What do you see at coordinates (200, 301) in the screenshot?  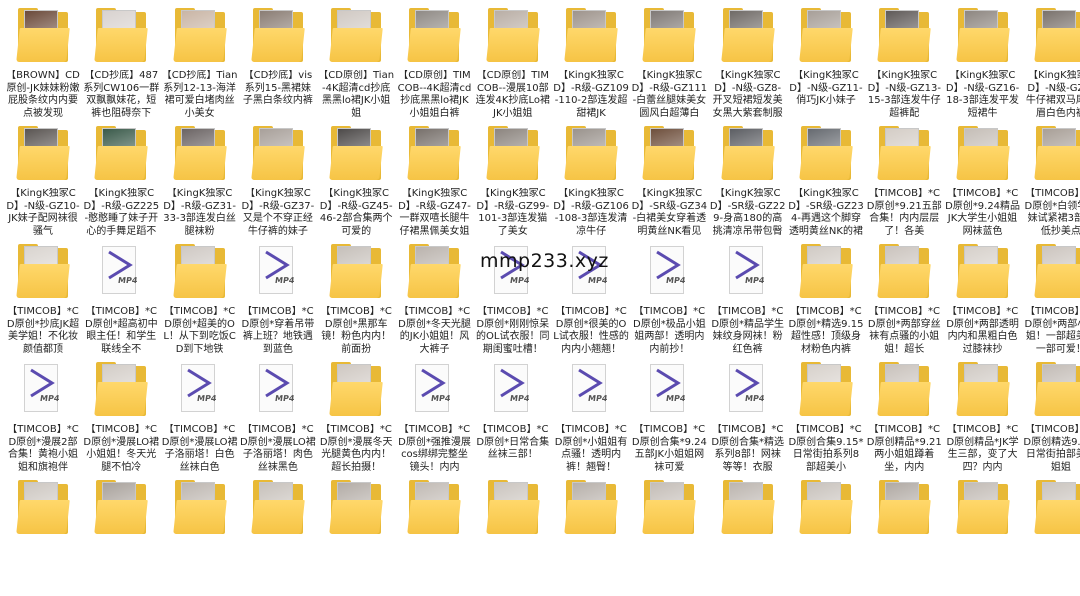 I see `folder-item: 【TIMCOB】*CD原创*超美的OL！从下到吃饭CD到下地铁` at bounding box center [200, 301].